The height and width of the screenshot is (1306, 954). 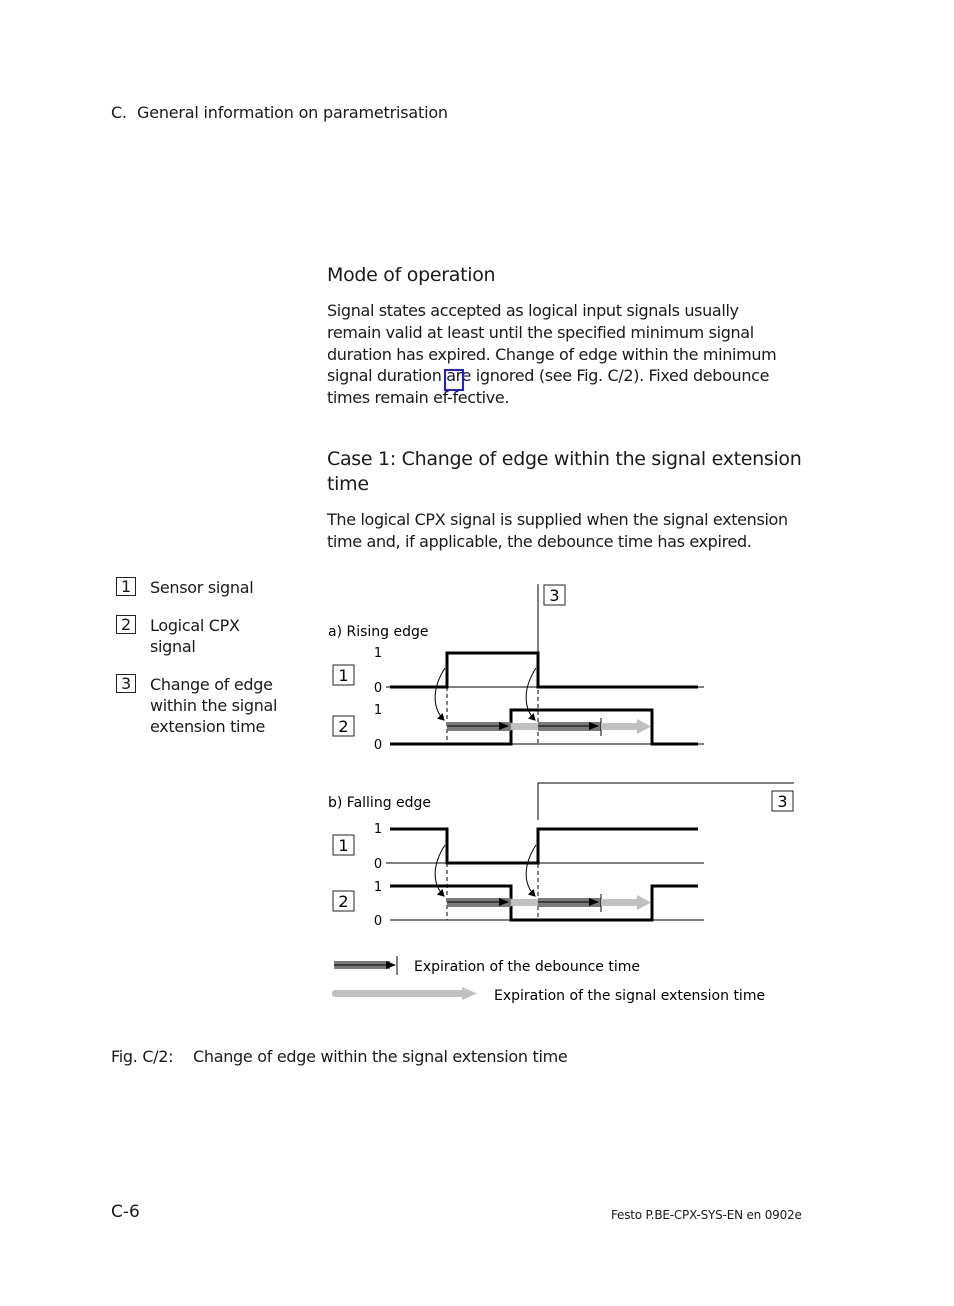 I want to click on key-extension-label: Expiration of the signal extension time, so click(x=629, y=996).